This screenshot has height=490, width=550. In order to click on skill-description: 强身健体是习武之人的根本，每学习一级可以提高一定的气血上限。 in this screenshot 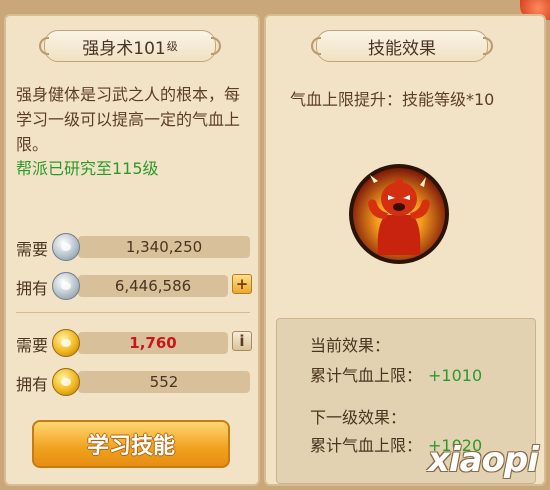, I will do `click(128, 119)`.